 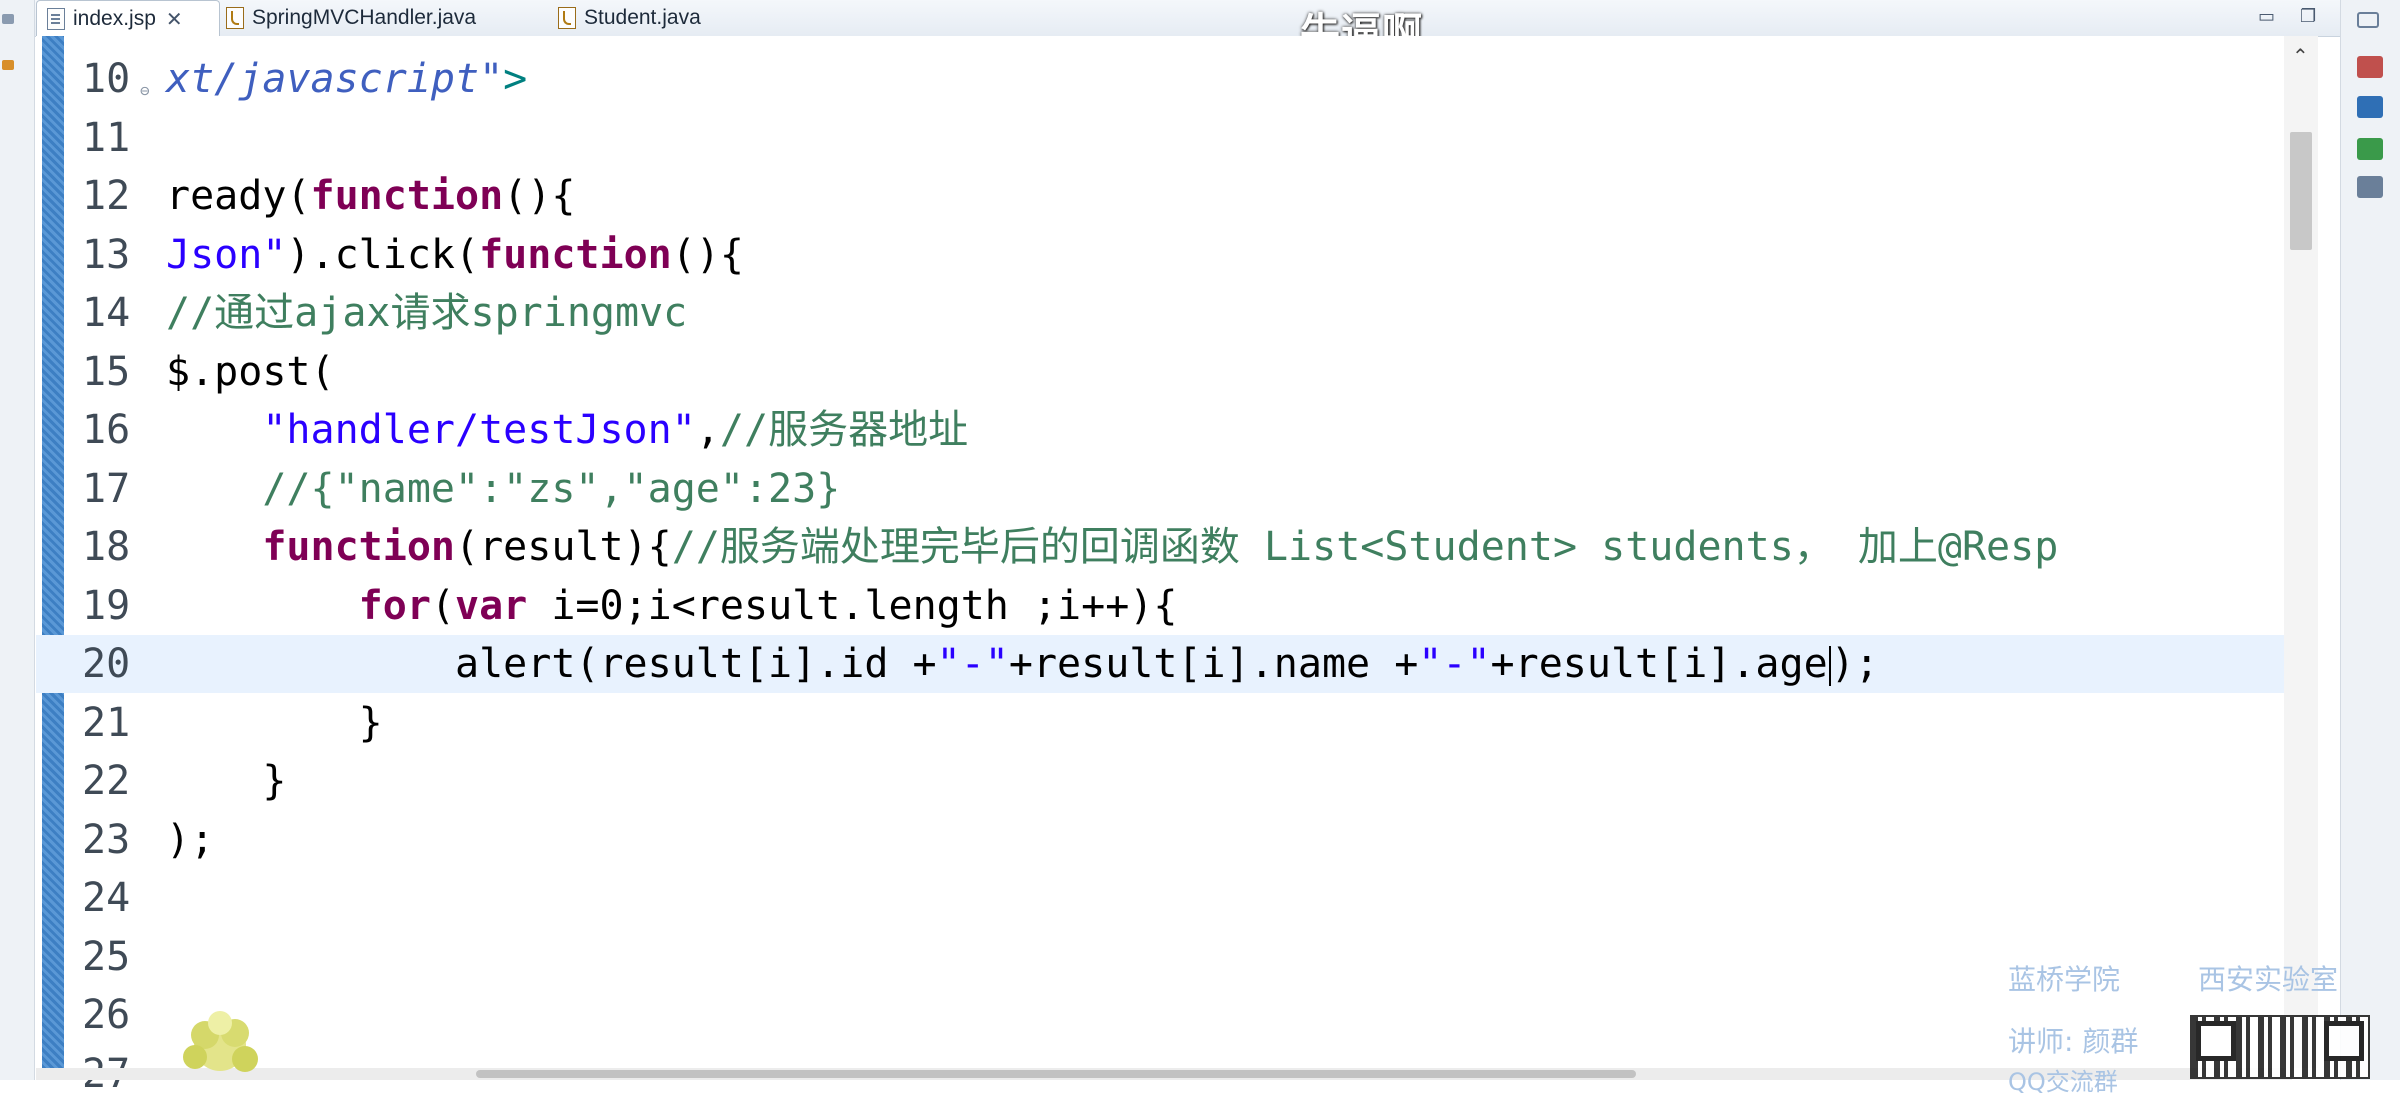 I want to click on outline-icon, so click(x=2370, y=67).